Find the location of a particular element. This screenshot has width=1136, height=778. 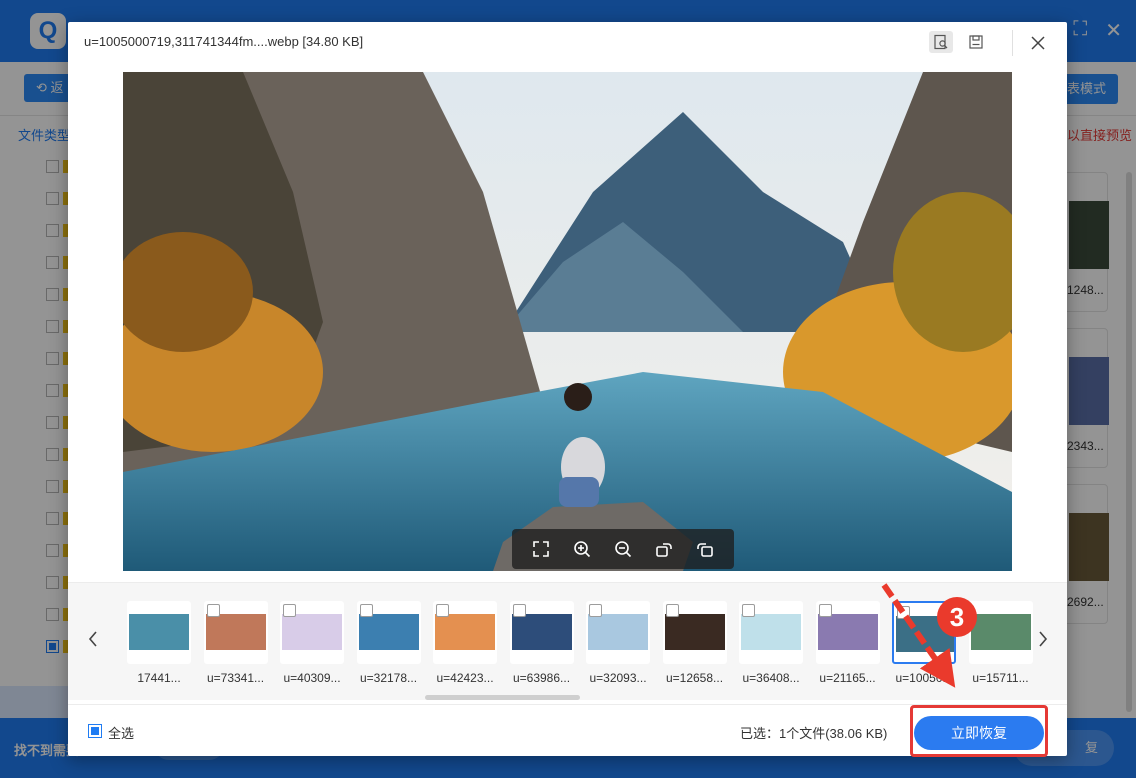

zoom-out-icon is located at coordinates (623, 549).